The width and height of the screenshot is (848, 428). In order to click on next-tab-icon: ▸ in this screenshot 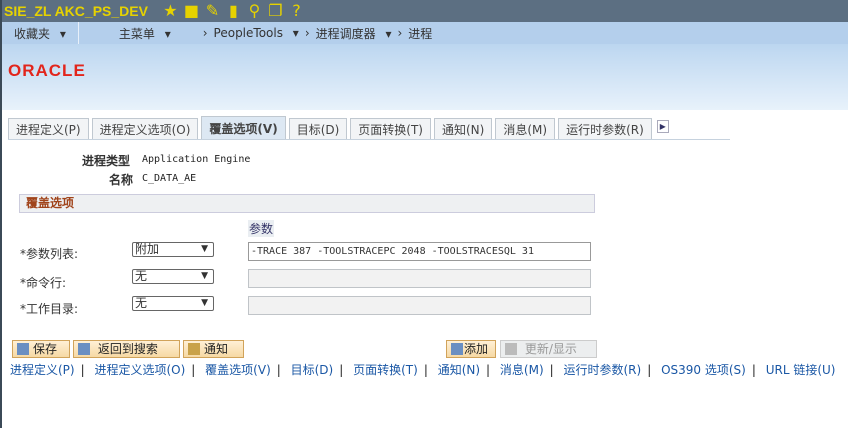, I will do `click(662, 126)`.